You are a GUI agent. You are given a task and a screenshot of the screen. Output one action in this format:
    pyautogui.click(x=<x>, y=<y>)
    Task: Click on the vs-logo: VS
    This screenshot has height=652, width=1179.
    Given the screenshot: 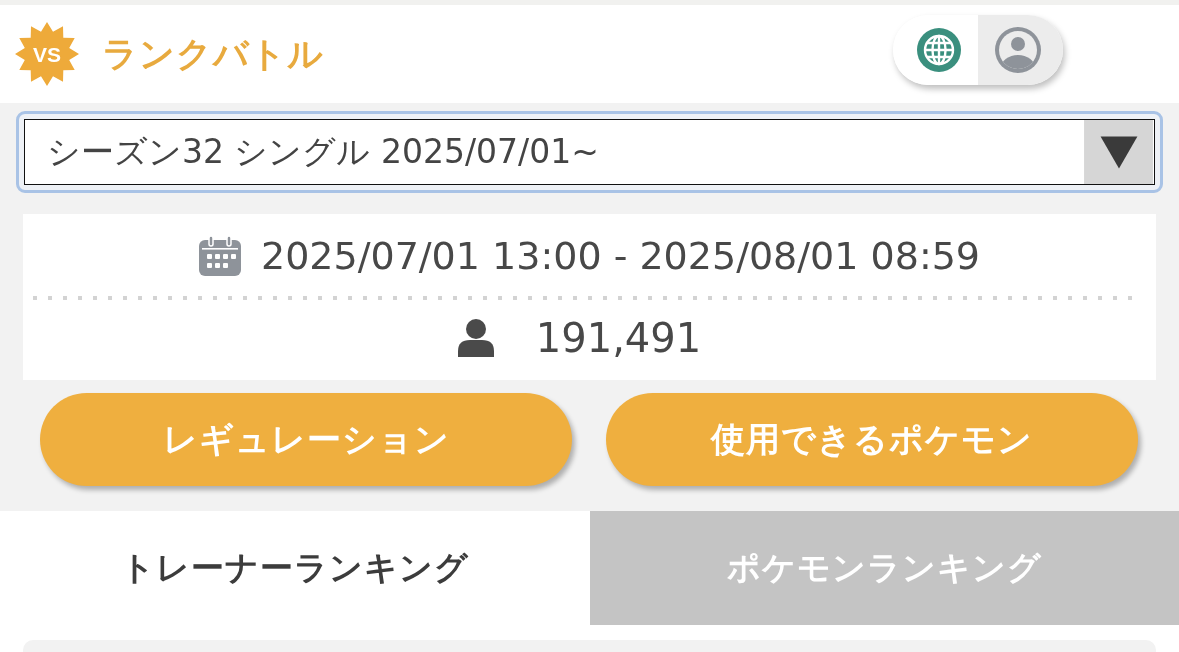 What is the action you would take?
    pyautogui.click(x=47, y=54)
    